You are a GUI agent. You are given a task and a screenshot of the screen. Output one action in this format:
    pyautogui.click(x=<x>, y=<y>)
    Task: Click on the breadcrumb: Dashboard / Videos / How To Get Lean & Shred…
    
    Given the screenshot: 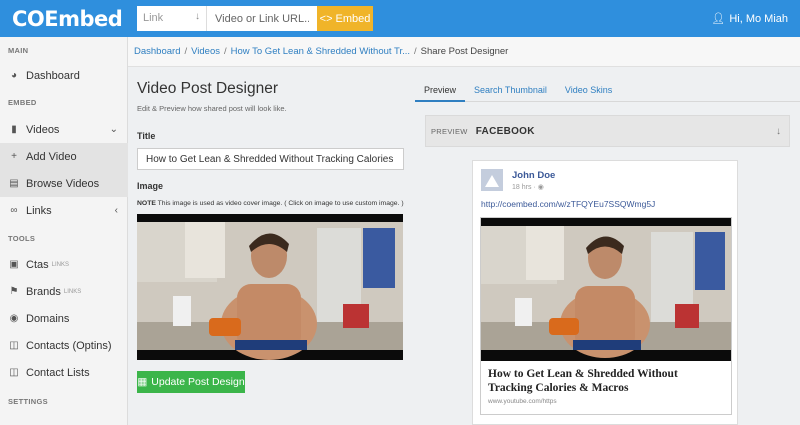 What is the action you would take?
    pyautogui.click(x=464, y=52)
    